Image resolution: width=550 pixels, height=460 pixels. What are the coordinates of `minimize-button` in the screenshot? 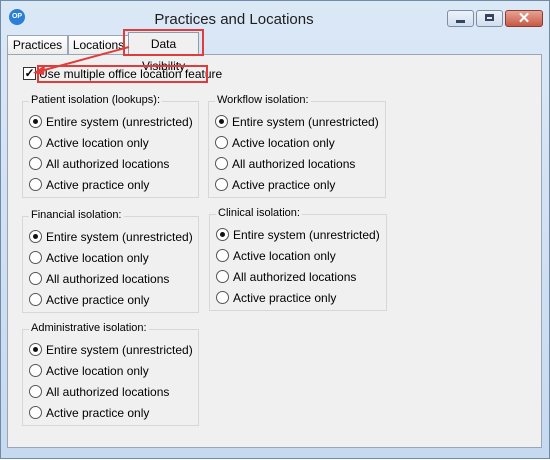 It's located at (460, 18).